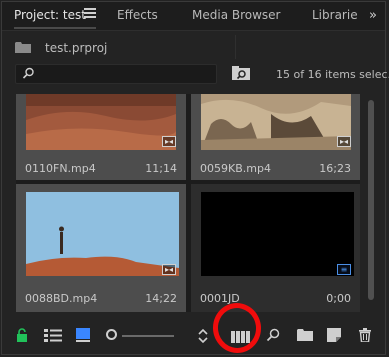 The height and width of the screenshot is (357, 389). I want to click on clip-name: 0110FN.mp4, so click(60, 168).